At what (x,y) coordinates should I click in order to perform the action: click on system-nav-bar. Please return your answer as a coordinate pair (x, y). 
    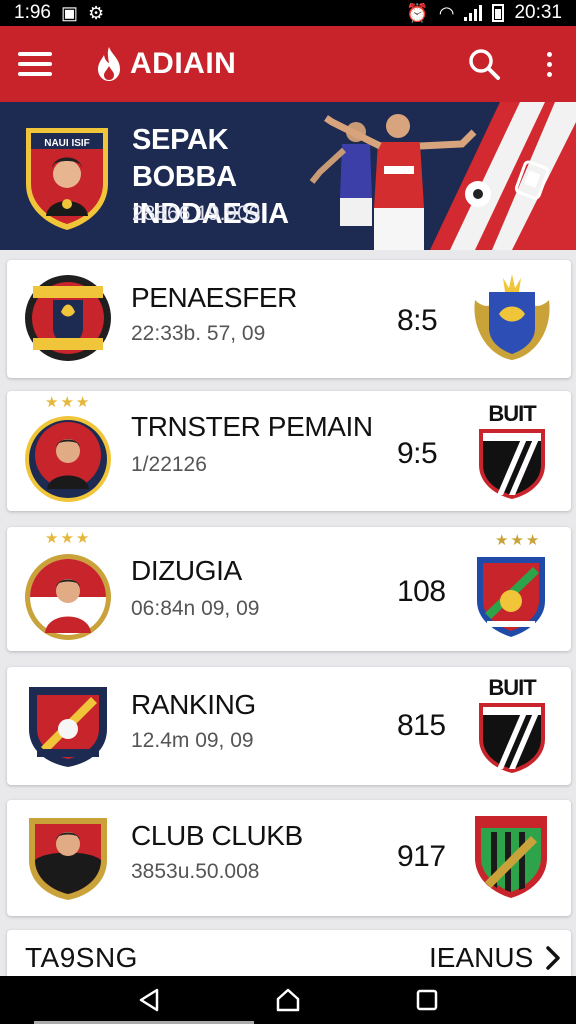
    Looking at the image, I should click on (288, 1000).